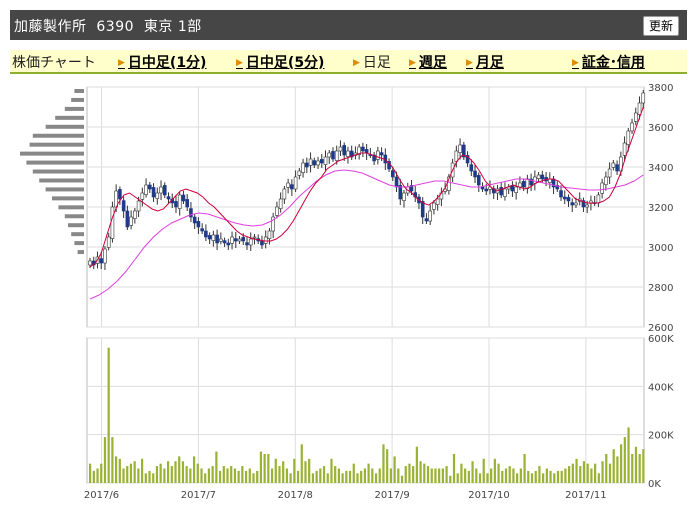 This screenshot has width=698, height=518. Describe the element at coordinates (654, 484) in the screenshot. I see `volume-tick-label: 0K` at that location.